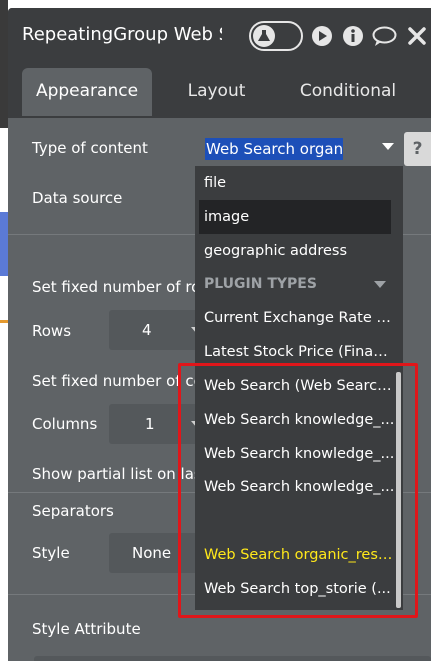  Describe the element at coordinates (77, 198) in the screenshot. I see `data-source-label: Data source` at that location.